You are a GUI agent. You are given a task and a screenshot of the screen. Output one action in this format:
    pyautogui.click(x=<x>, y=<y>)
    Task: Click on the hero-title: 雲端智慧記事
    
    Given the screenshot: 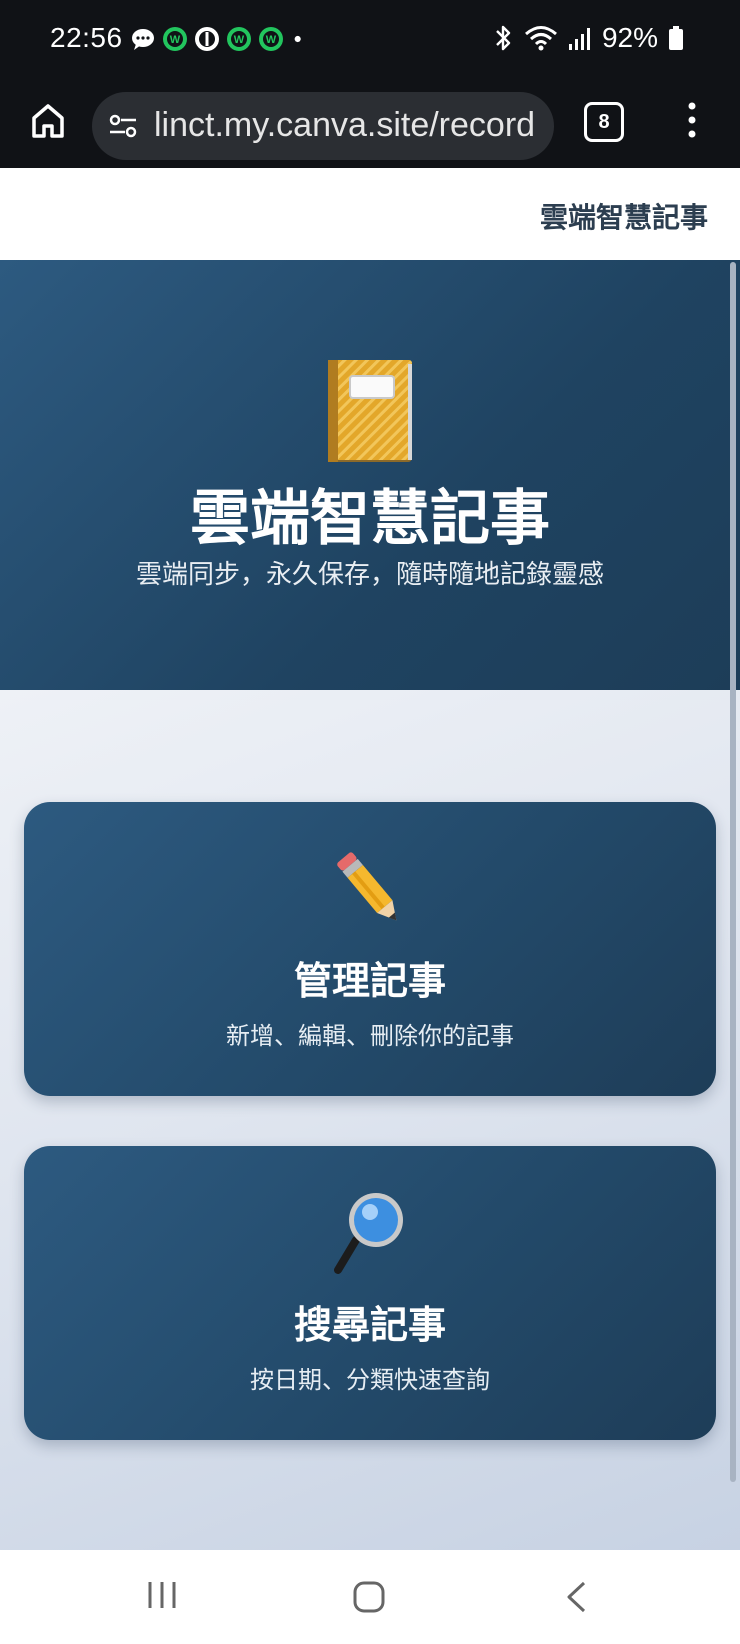 What is the action you would take?
    pyautogui.click(x=370, y=519)
    